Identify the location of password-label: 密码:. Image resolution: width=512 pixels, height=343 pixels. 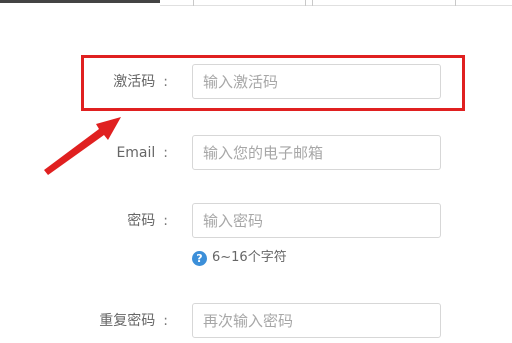
(147, 221).